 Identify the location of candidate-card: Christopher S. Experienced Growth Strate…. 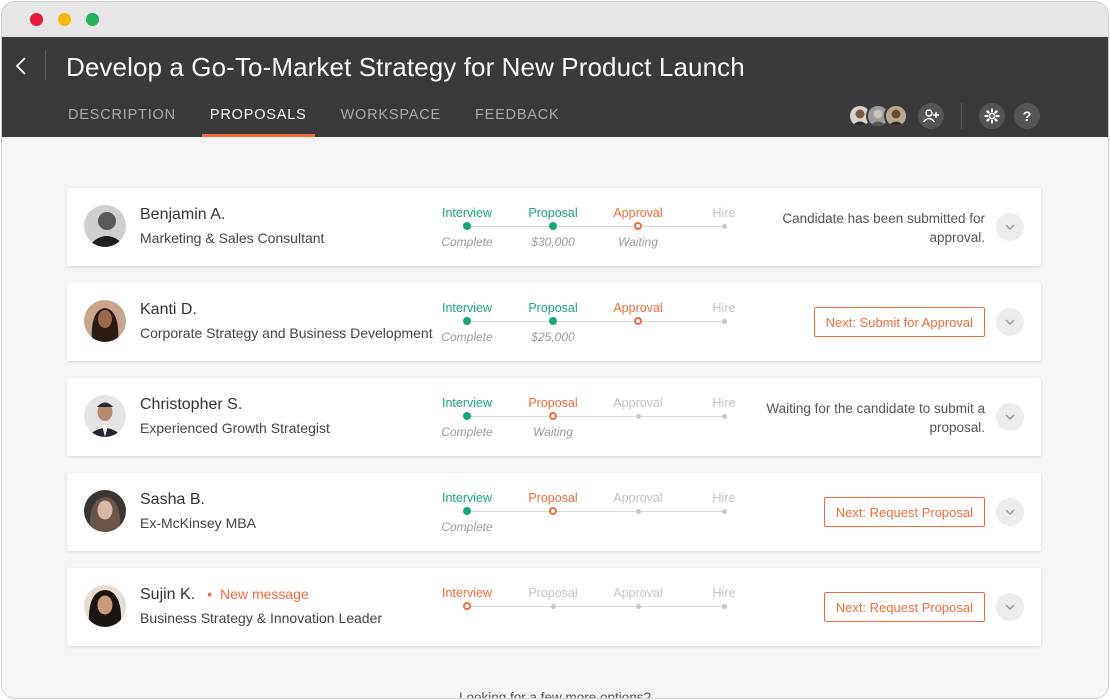
(554, 417).